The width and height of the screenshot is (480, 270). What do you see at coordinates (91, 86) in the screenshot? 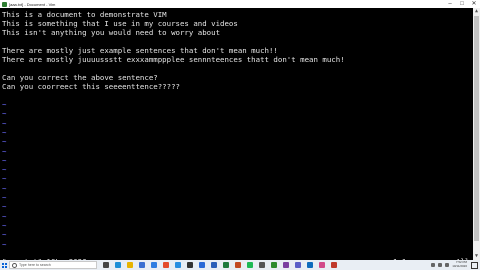
I see `text-line: Can you coorreect this seeeenttence?????` at bounding box center [91, 86].